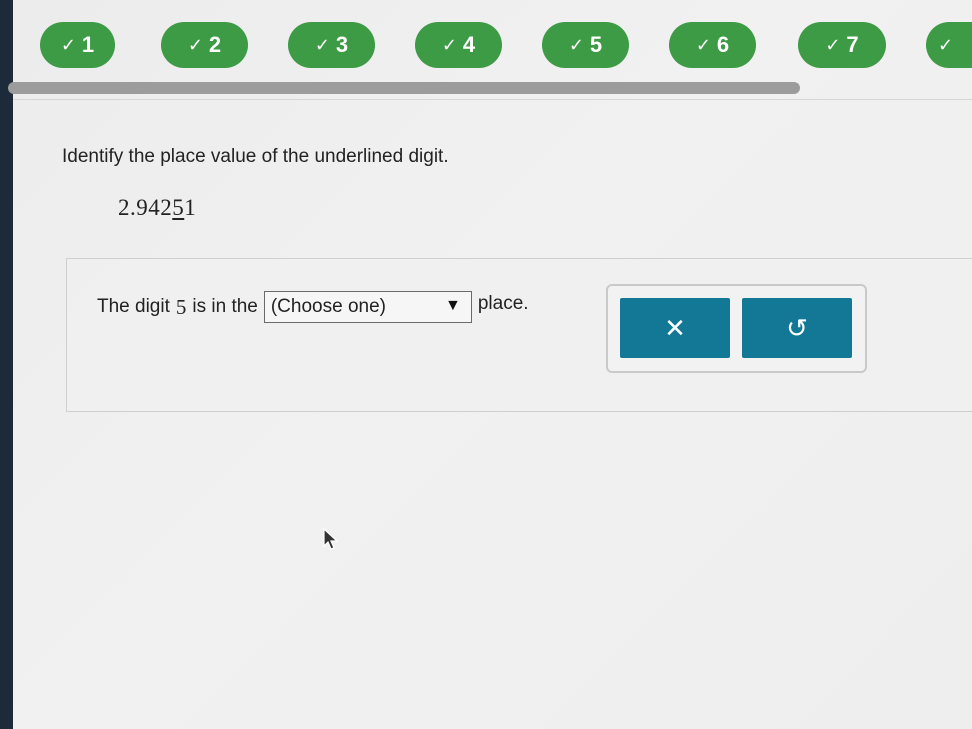  Describe the element at coordinates (6, 364) in the screenshot. I see `screen-bezel` at that location.